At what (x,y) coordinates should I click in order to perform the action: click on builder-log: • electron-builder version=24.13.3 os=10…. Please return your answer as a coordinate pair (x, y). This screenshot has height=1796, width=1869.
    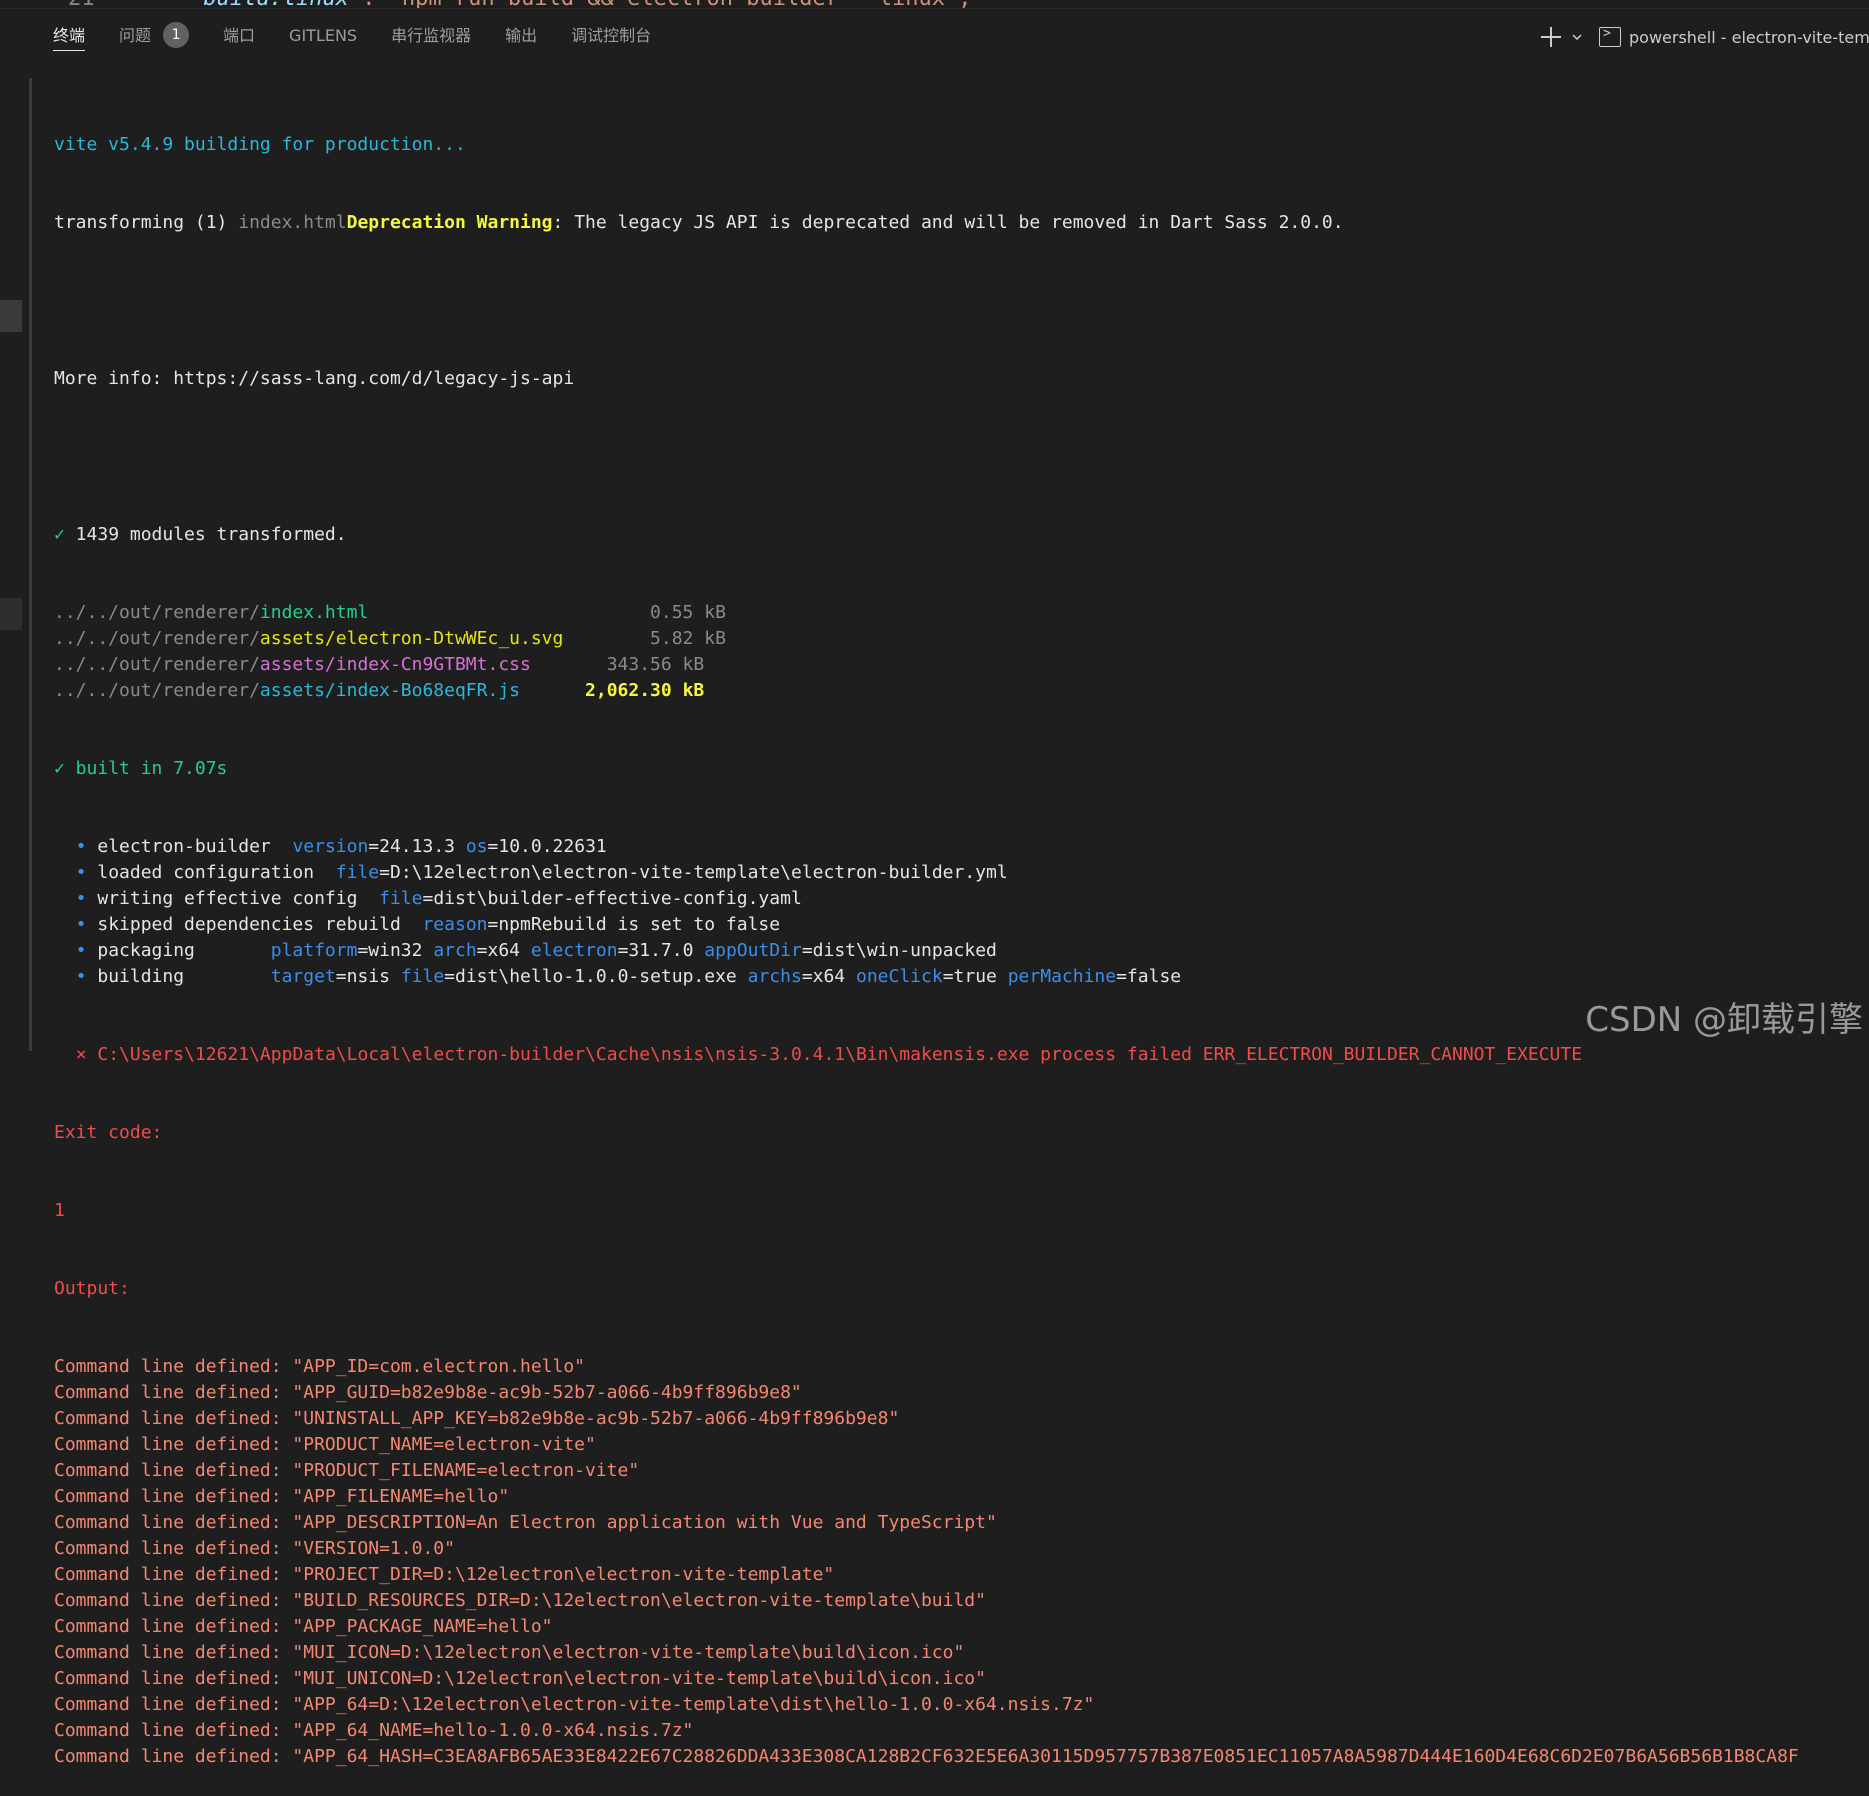
    Looking at the image, I should click on (954, 912).